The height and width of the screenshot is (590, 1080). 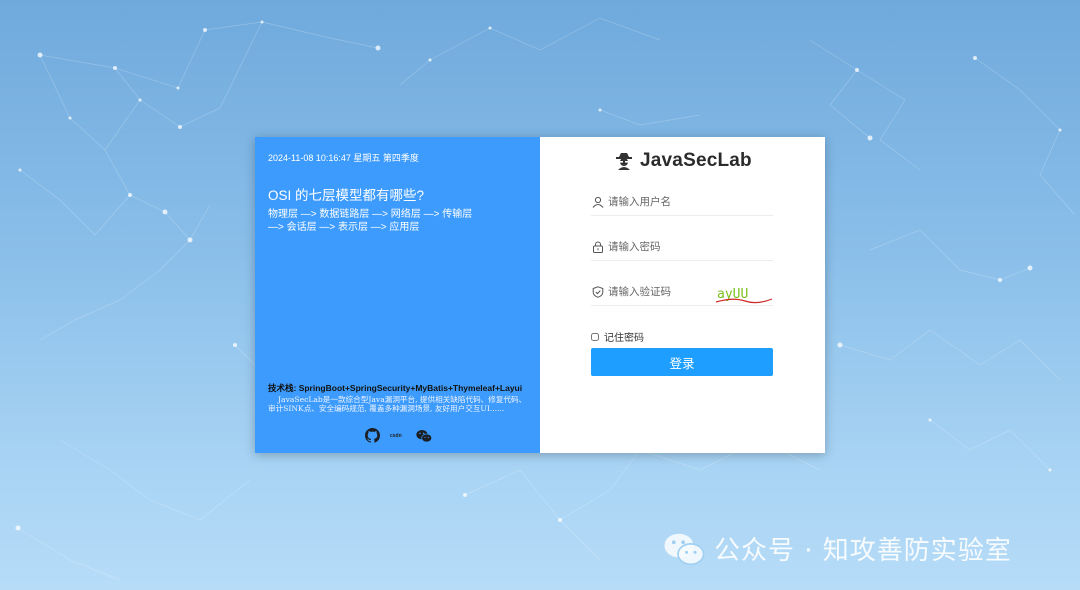 I want to click on remember-option: 记住密码, so click(x=617, y=336).